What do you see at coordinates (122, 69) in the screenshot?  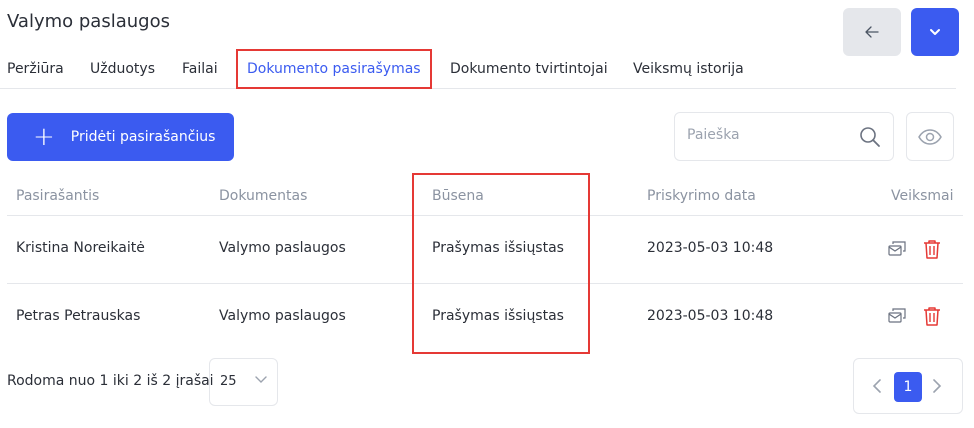 I see `tab-tasks: Užduotys` at bounding box center [122, 69].